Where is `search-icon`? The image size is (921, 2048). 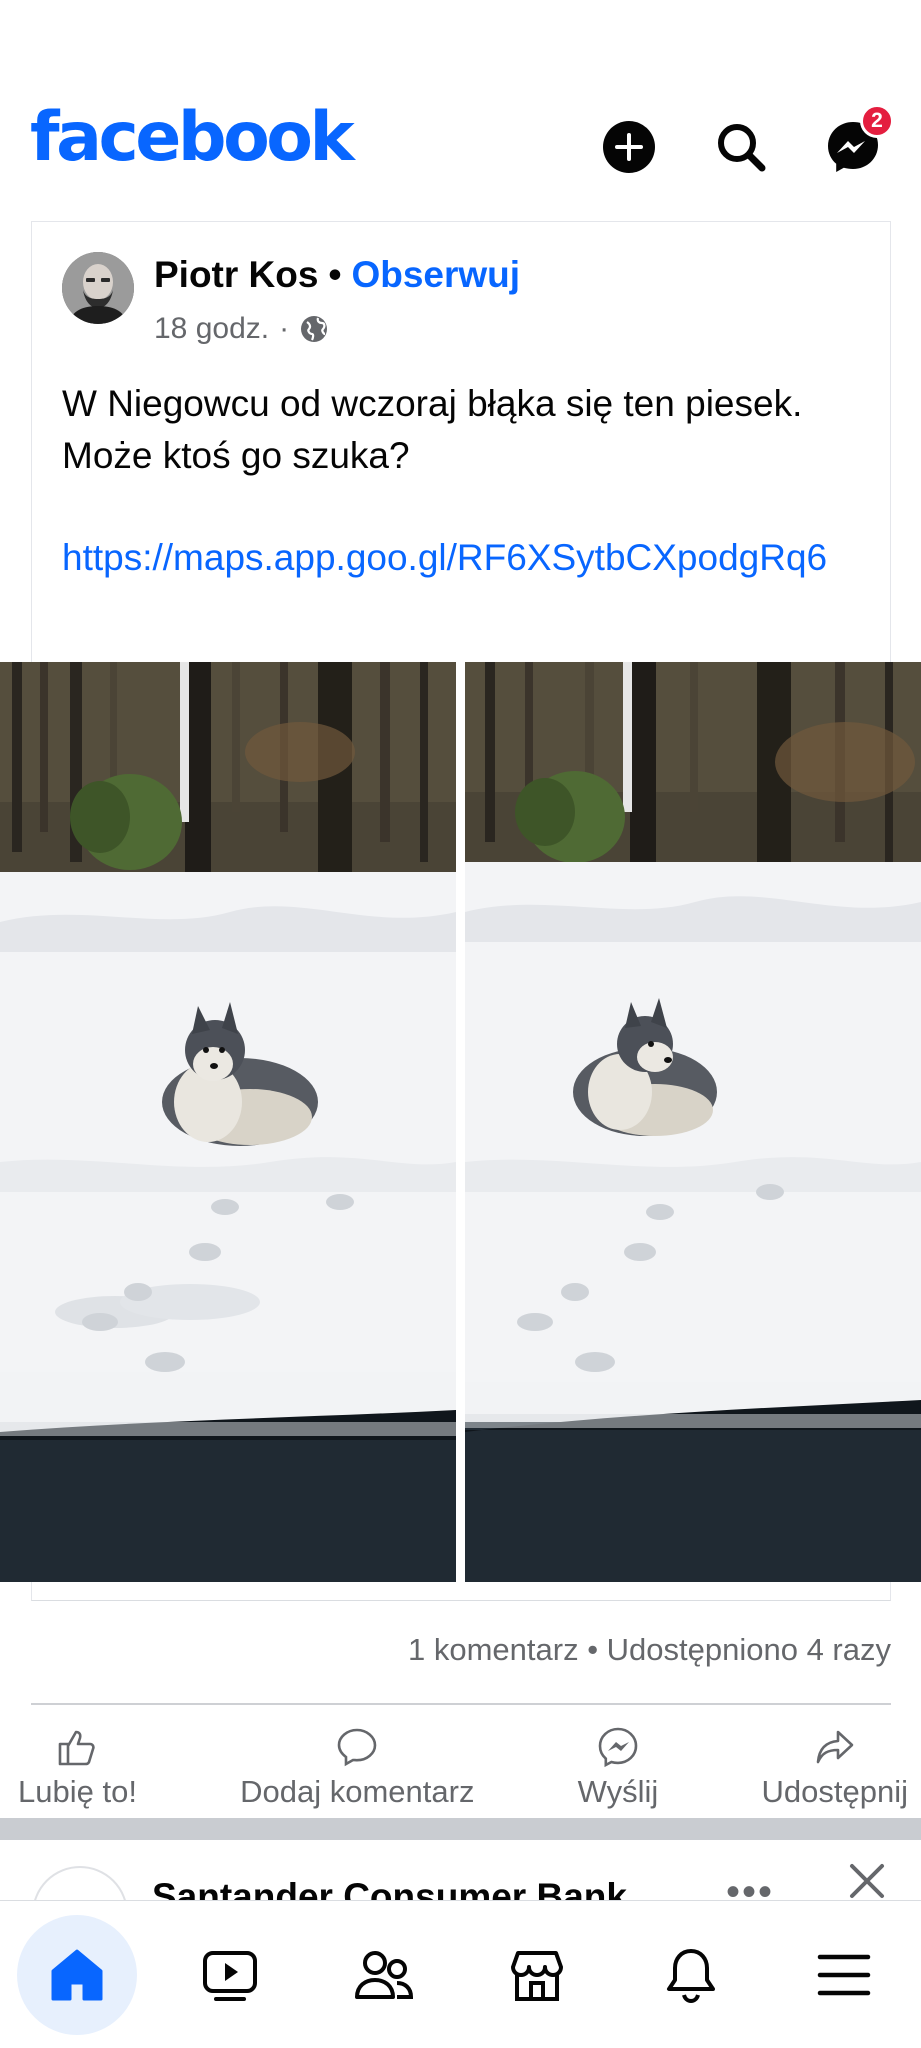
search-icon is located at coordinates (742, 148).